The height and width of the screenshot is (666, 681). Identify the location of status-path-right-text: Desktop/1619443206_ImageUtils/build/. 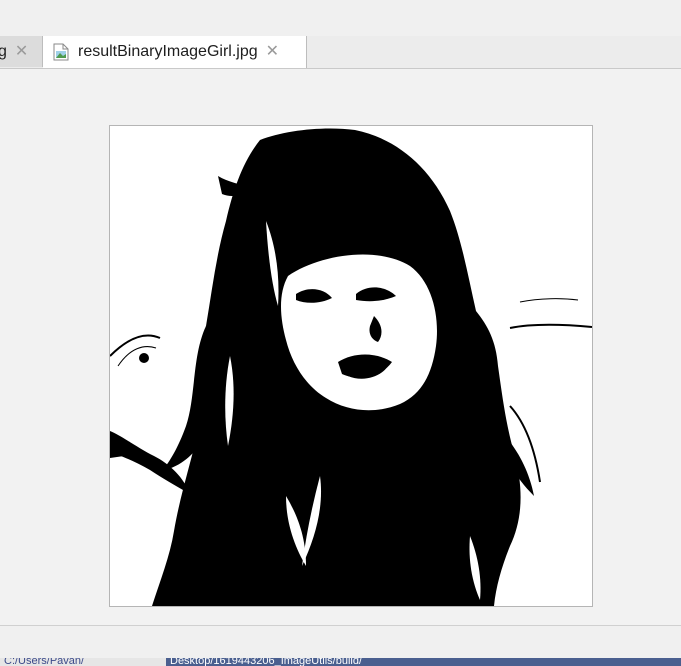
(266, 662).